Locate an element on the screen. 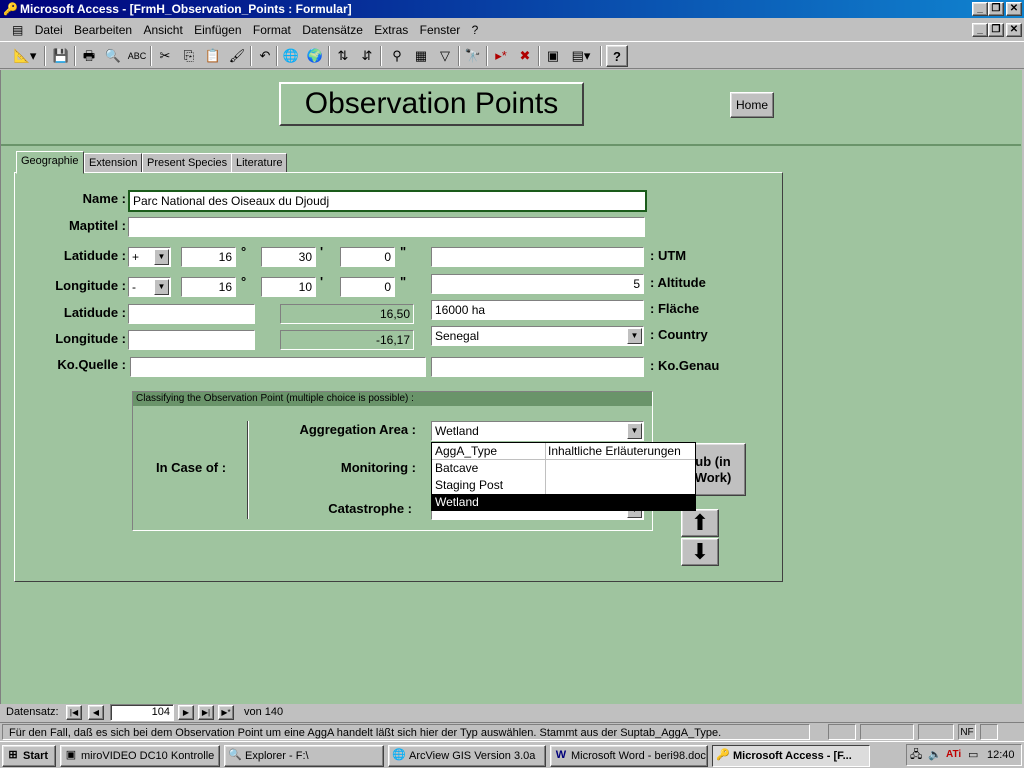 The height and width of the screenshot is (768, 1024). find-icon: 🔭 is located at coordinates (473, 56).